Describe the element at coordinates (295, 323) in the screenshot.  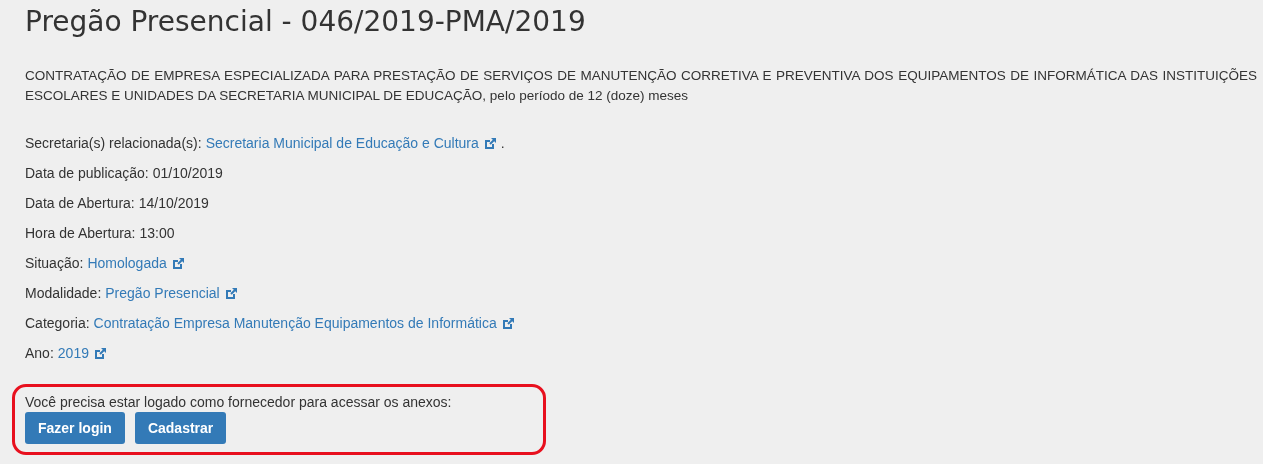
I see `field-link: Contratação Empresa Manutenção Equipamentos de Informática` at that location.